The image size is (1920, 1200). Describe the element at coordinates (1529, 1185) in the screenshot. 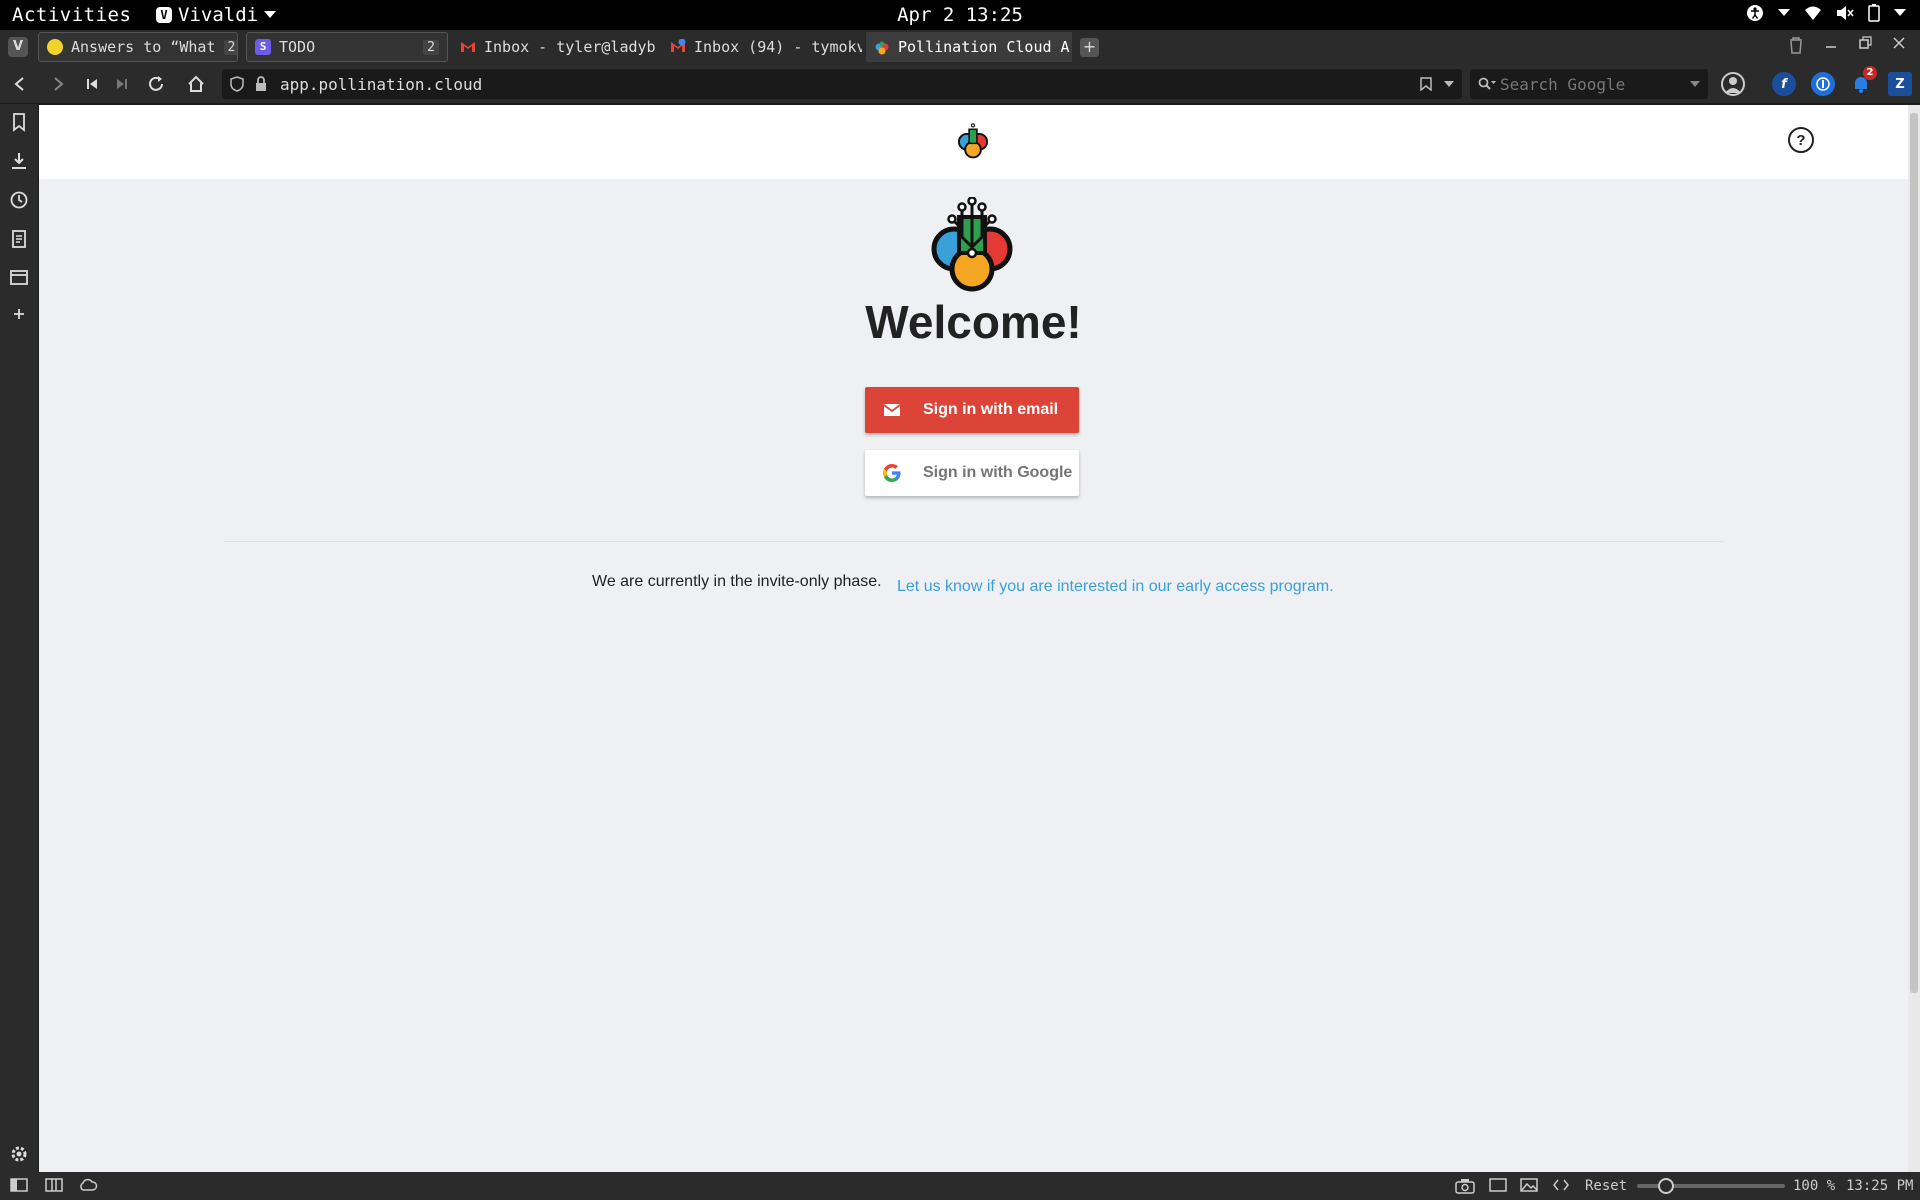

I see `image-icon` at that location.